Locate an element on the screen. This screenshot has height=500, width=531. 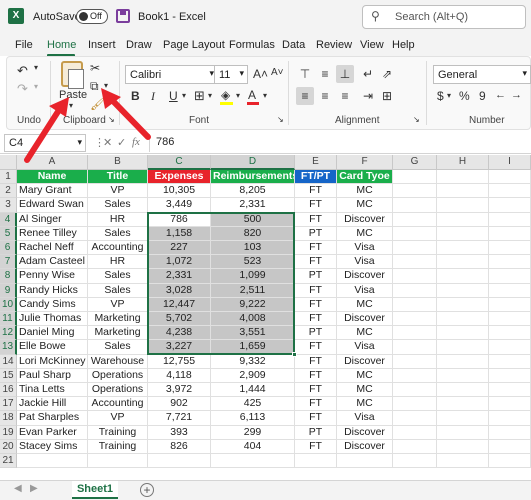
data-cell: 4,118 is located at coordinates (179, 375).